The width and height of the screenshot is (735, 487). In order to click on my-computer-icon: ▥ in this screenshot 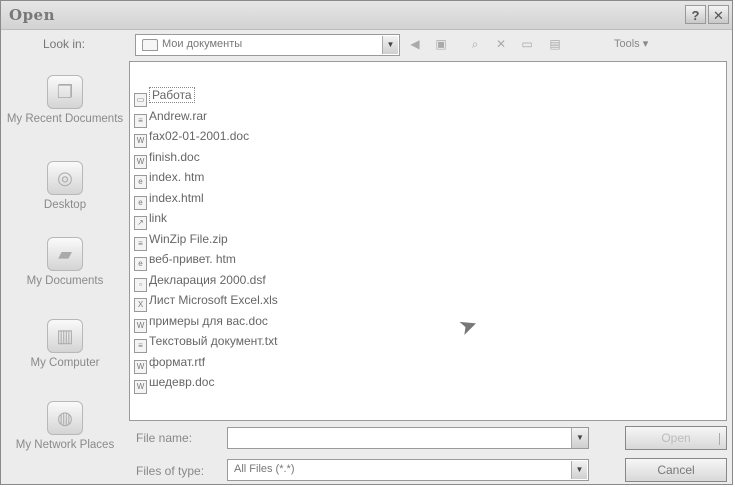, I will do `click(65, 336)`.